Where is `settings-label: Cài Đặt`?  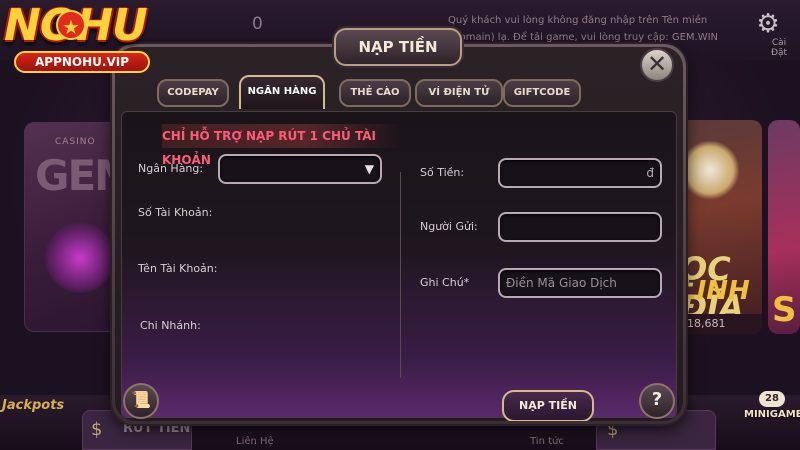
settings-label: Cài Đặt is located at coordinates (779, 48).